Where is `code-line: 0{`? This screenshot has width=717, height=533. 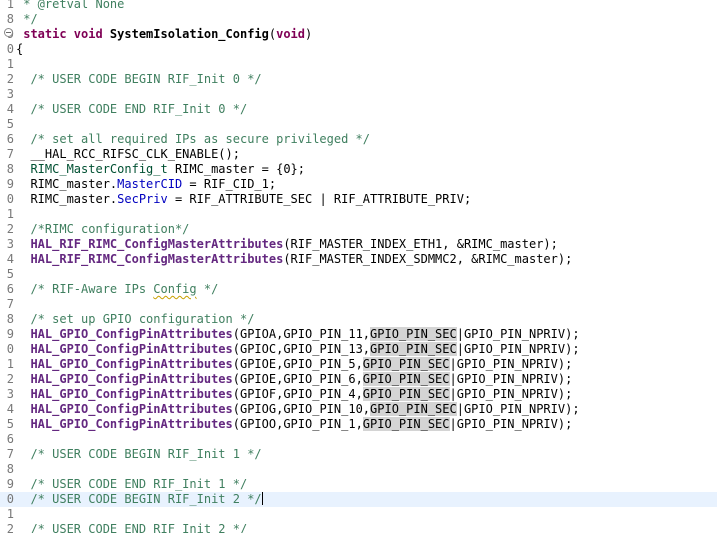
code-line: 0{ is located at coordinates (358, 49).